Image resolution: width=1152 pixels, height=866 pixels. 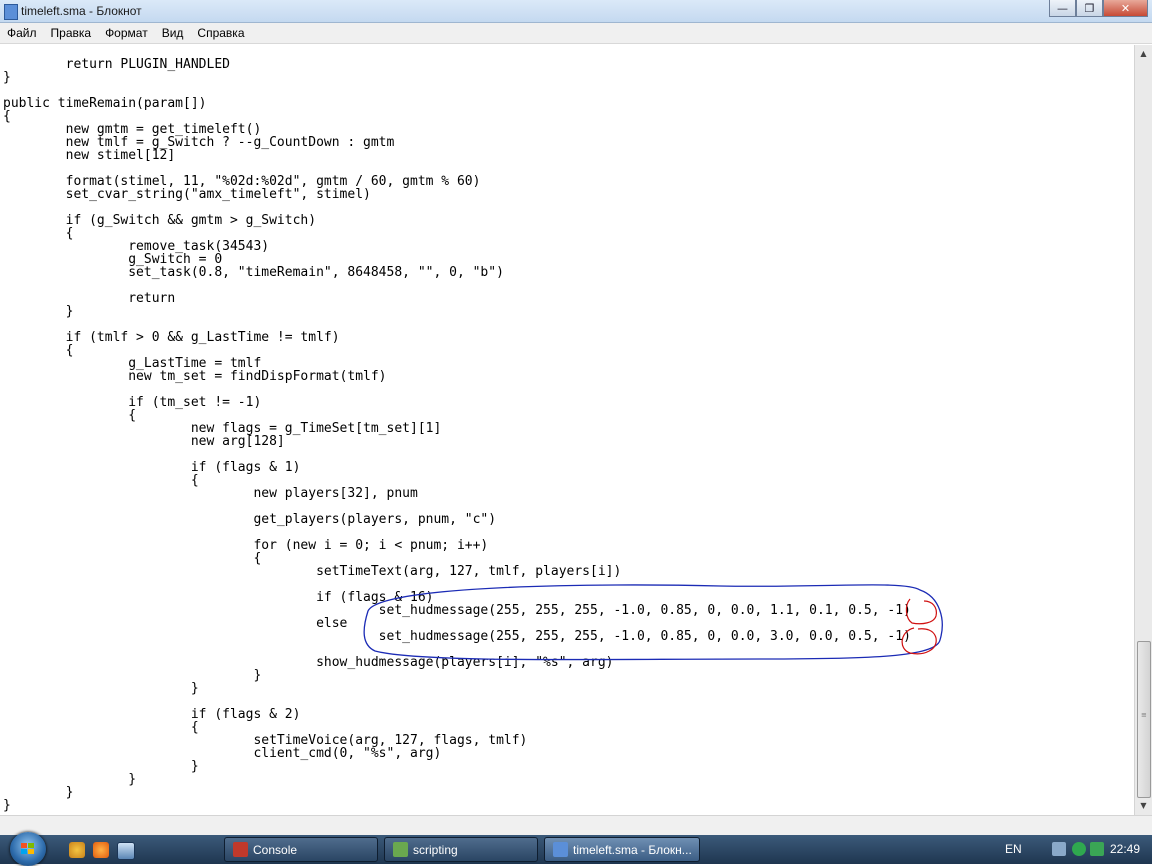 I want to click on bottom-bar, so click(x=576, y=825).